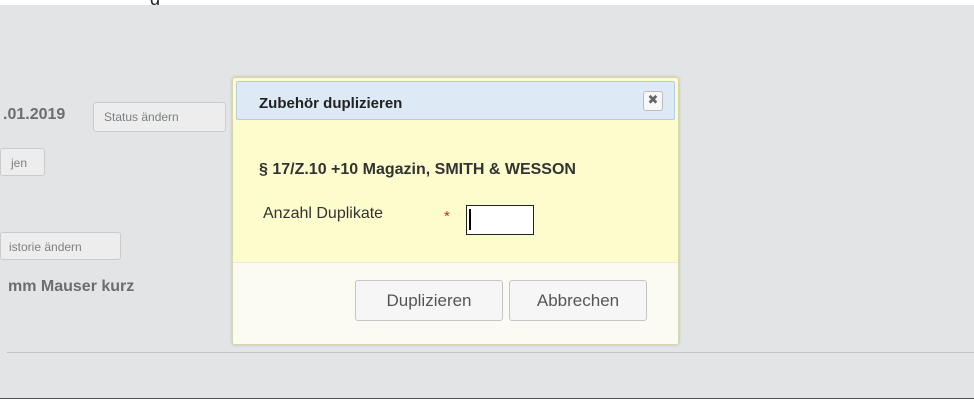 The width and height of the screenshot is (974, 406). Describe the element at coordinates (34, 114) in the screenshot. I see `background-date: .01.2019` at that location.